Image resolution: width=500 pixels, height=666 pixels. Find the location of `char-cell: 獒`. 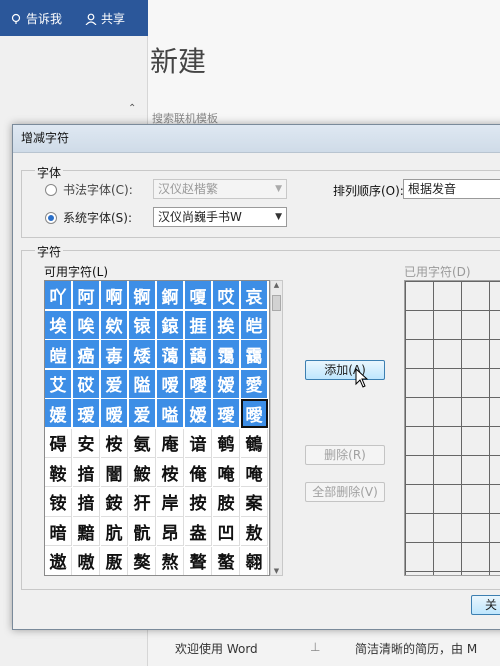

char-cell: 獒 is located at coordinates (142, 560).